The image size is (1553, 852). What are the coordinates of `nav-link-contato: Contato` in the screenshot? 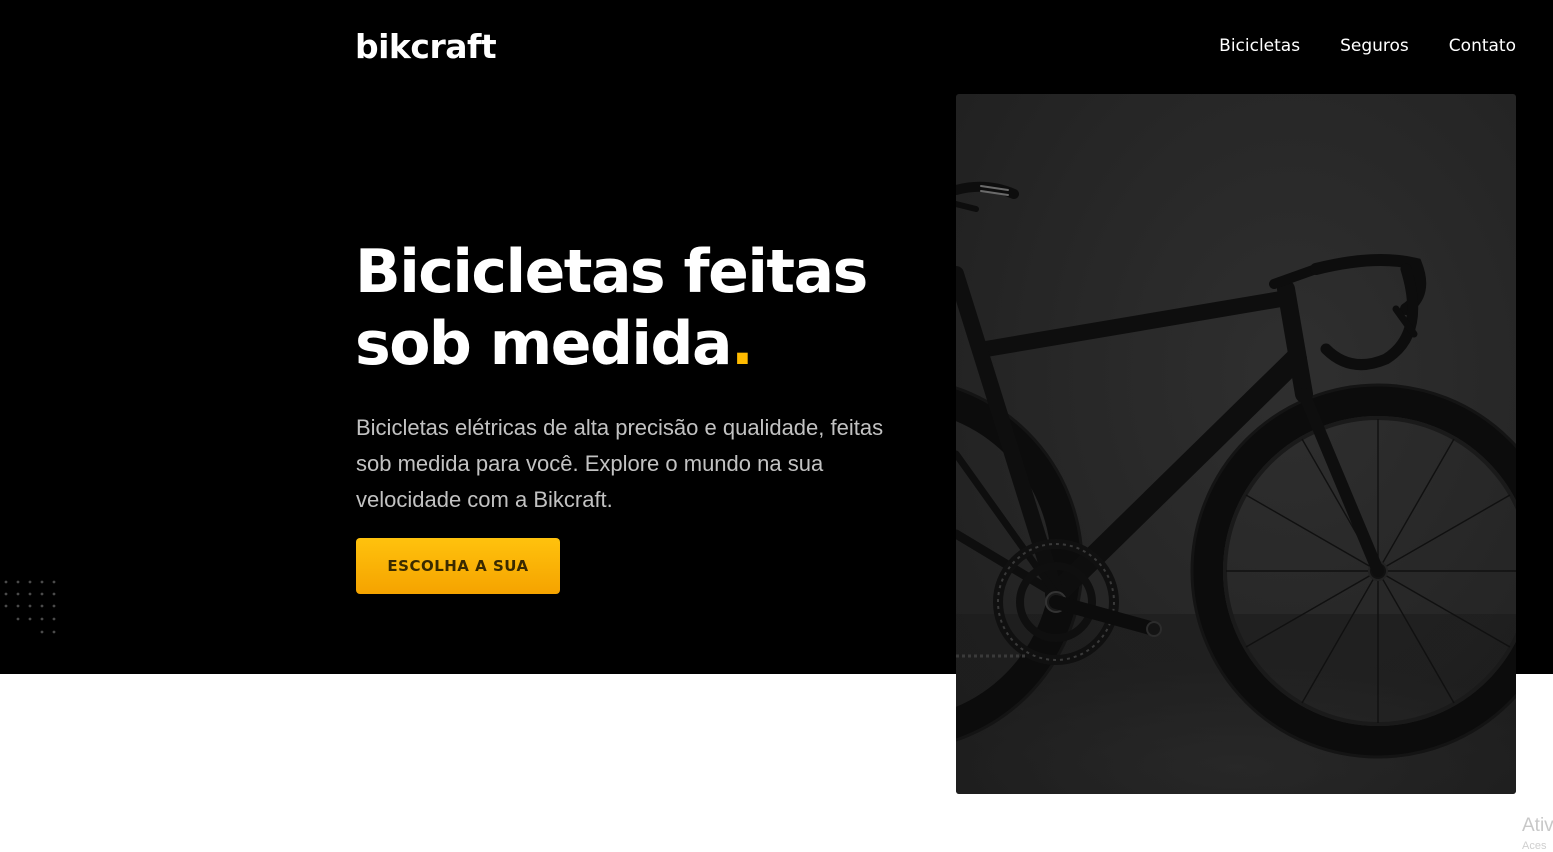 It's located at (1482, 46).